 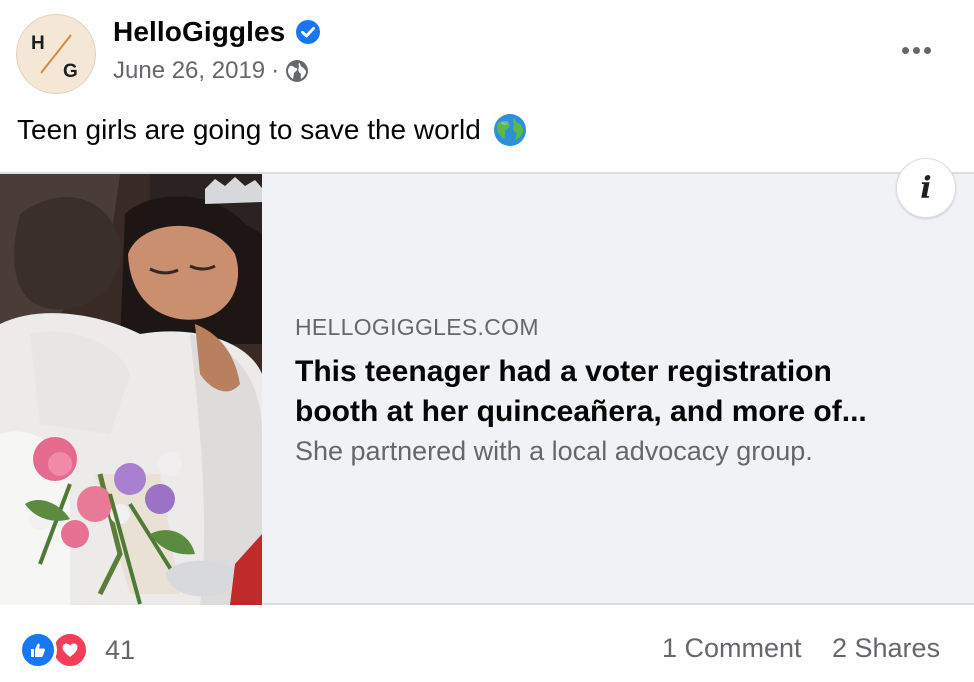 What do you see at coordinates (487, 644) in the screenshot?
I see `post-footer: 41 1 Comment 2 Shares` at bounding box center [487, 644].